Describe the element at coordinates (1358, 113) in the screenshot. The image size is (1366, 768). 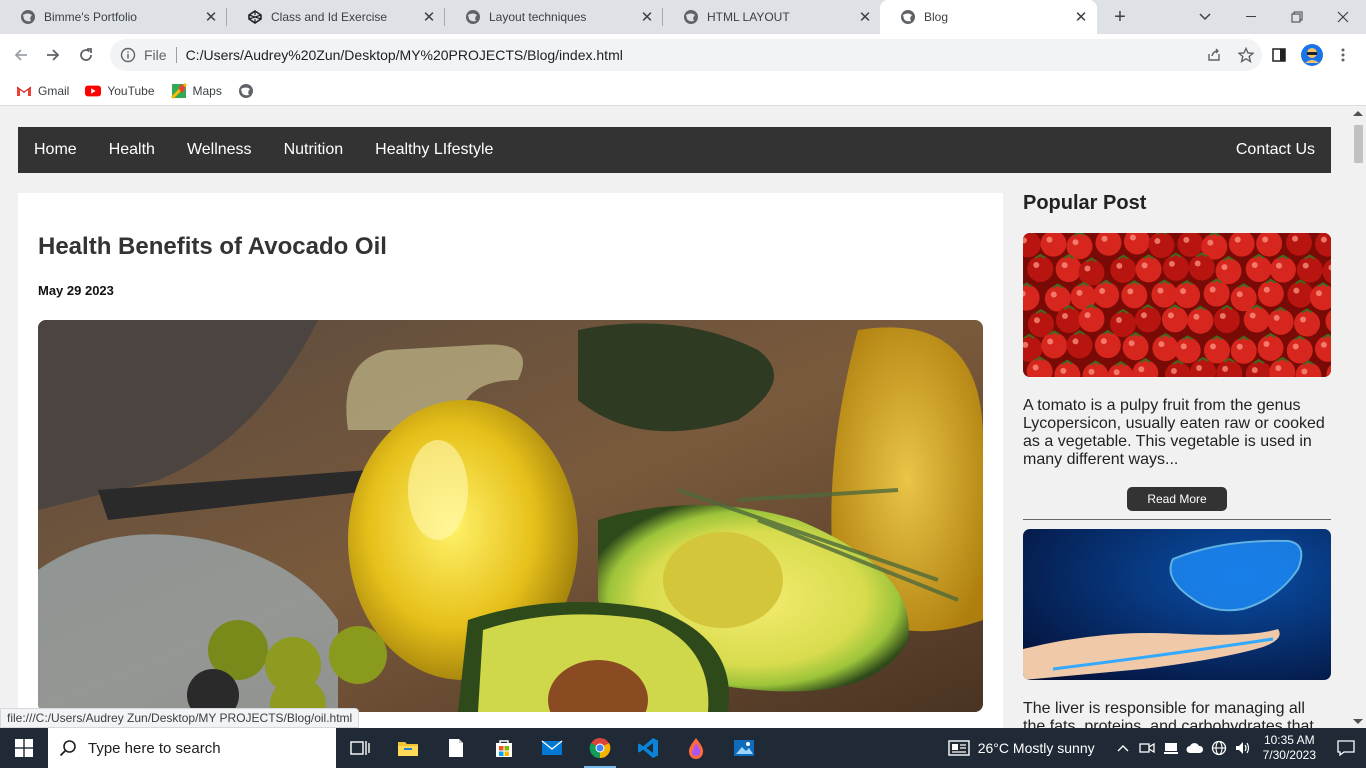
I see `scroll-up-icon` at that location.